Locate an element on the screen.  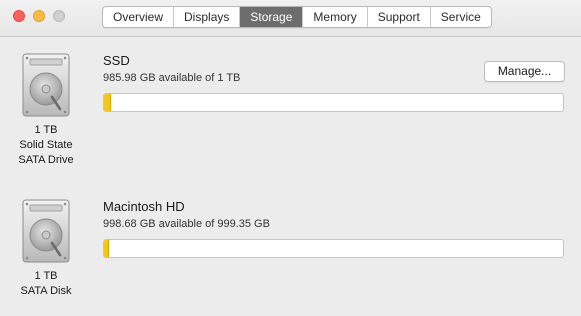
tab-overview: Overview is located at coordinates (139, 17).